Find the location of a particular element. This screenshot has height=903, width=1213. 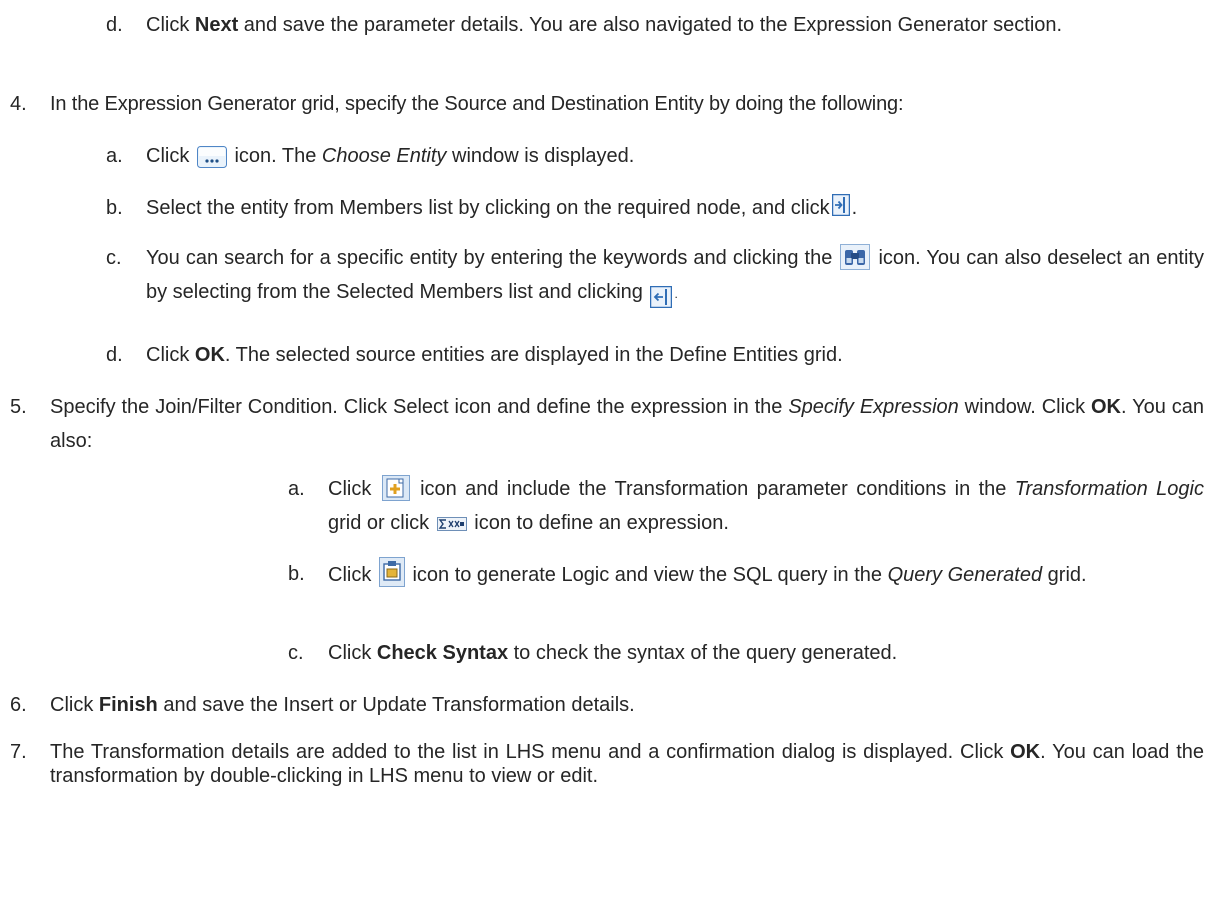

step-3d-marker: d. is located at coordinates (114, 25).